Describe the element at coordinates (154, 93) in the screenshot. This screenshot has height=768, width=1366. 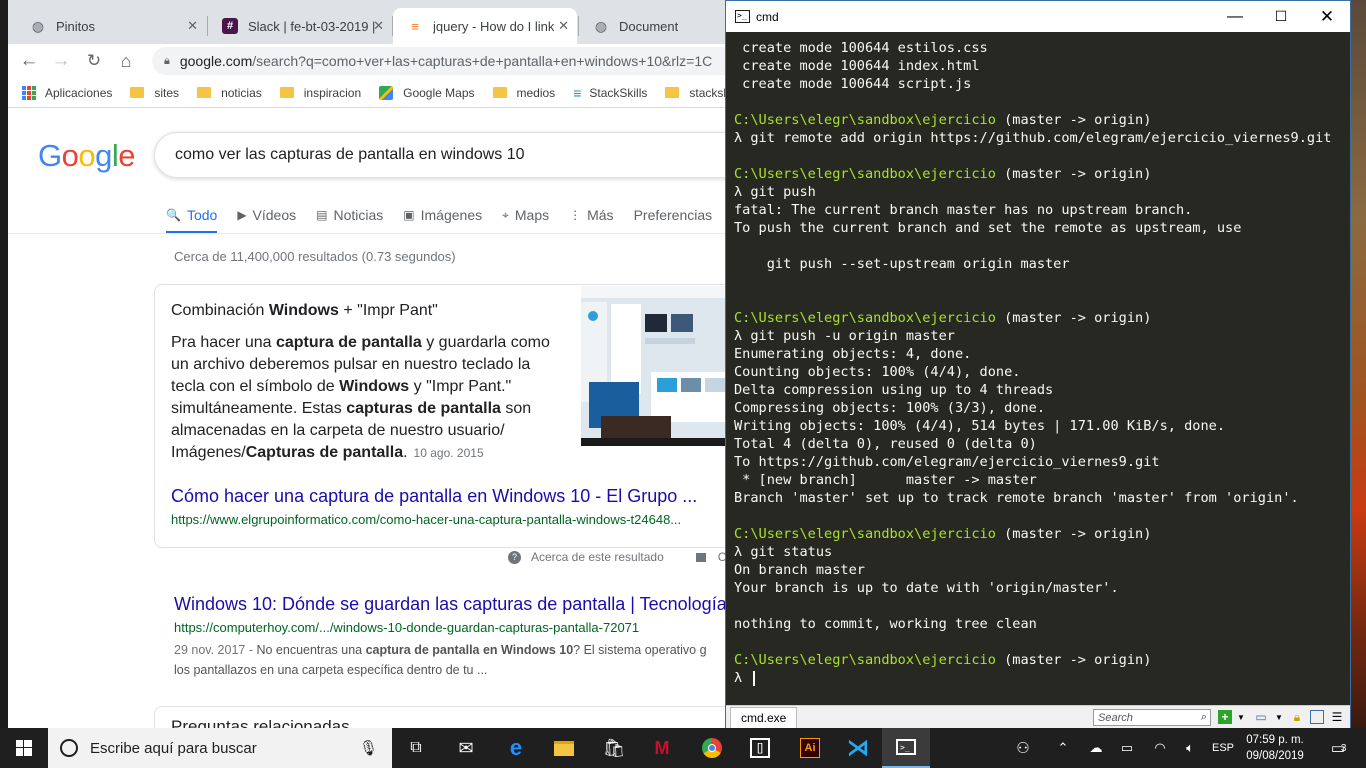
I see `bookmark-sites: sites` at that location.